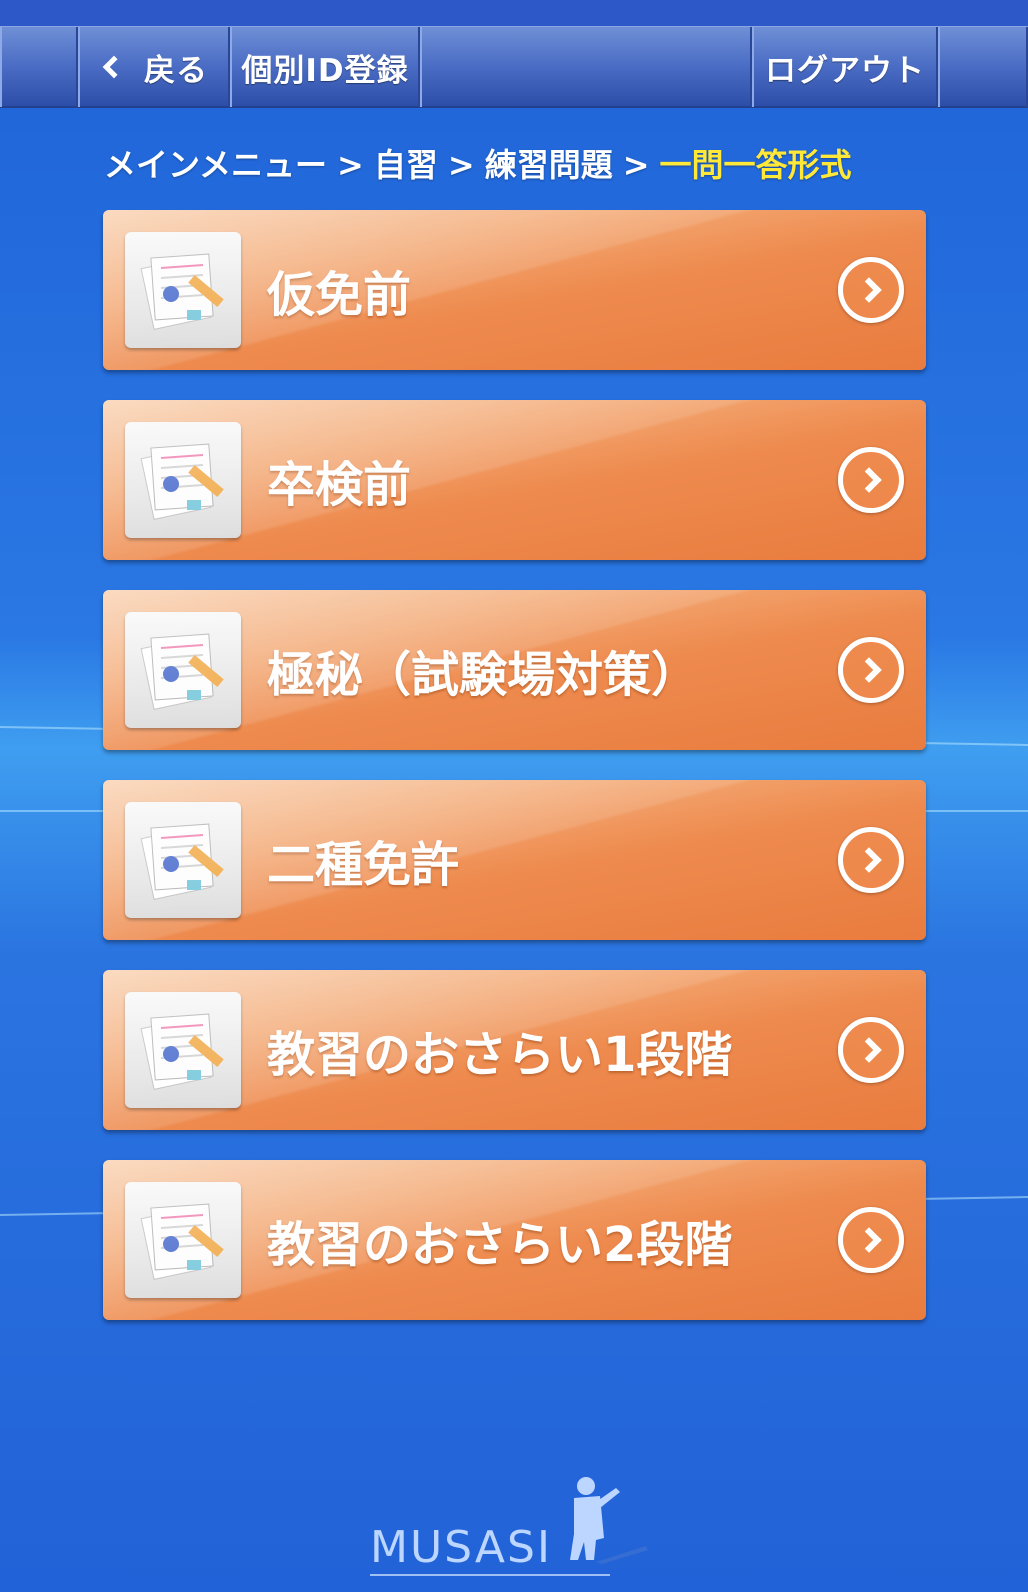 This screenshot has height=1592, width=1028. Describe the element at coordinates (406, 165) in the screenshot. I see `breadcrumb-item: 自習` at that location.